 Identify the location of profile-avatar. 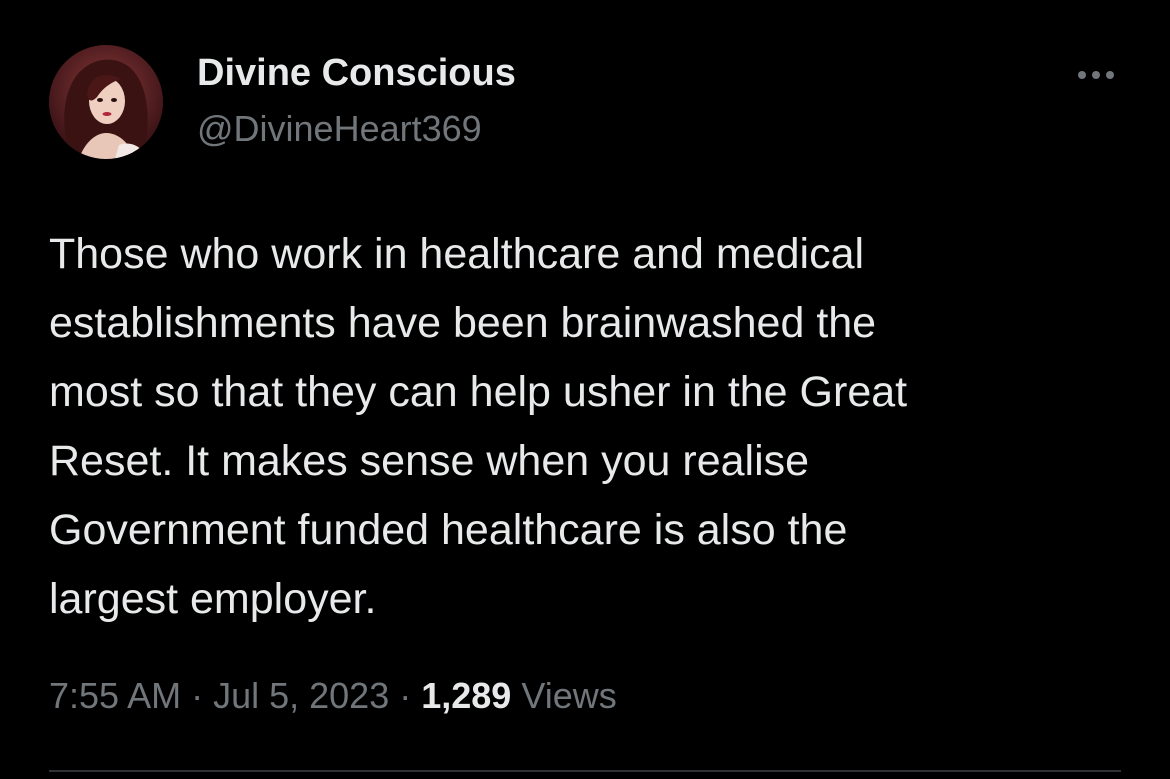
(106, 102).